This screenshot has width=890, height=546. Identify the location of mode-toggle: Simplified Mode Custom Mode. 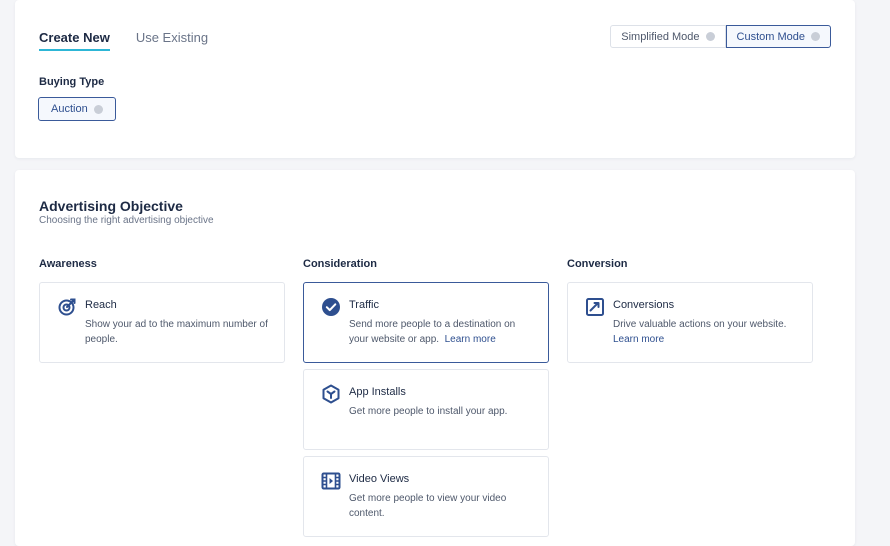
(720, 36).